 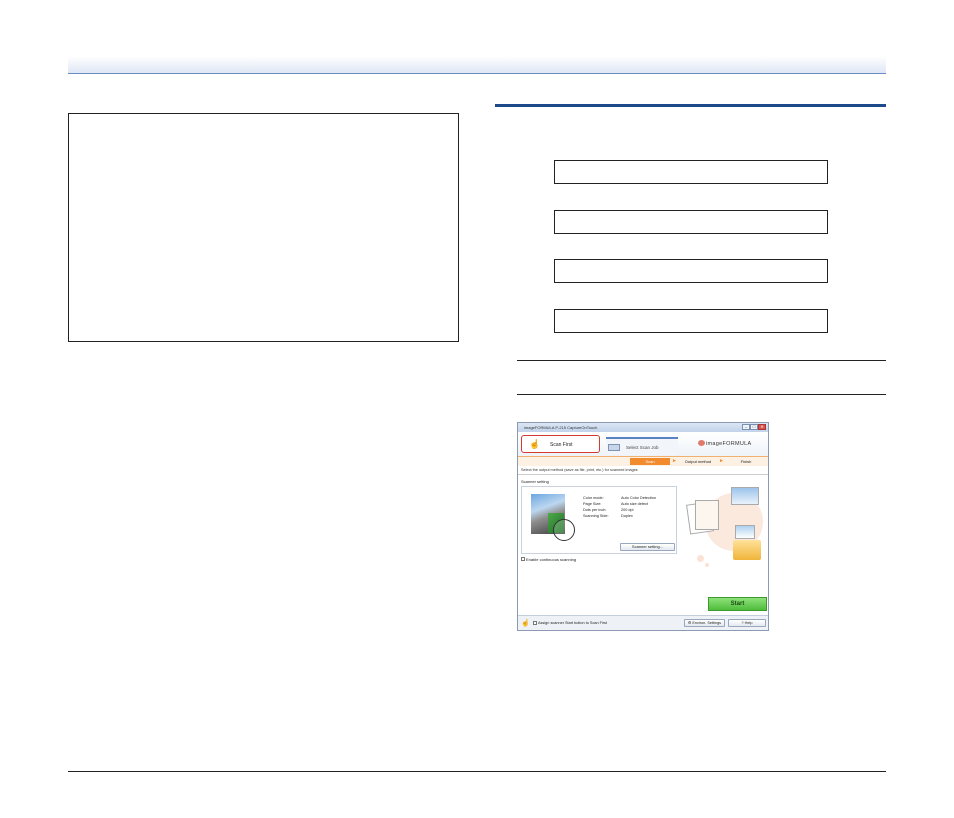 I want to click on environ-settings-button: ⚙ Environ. Settings, so click(x=704, y=623).